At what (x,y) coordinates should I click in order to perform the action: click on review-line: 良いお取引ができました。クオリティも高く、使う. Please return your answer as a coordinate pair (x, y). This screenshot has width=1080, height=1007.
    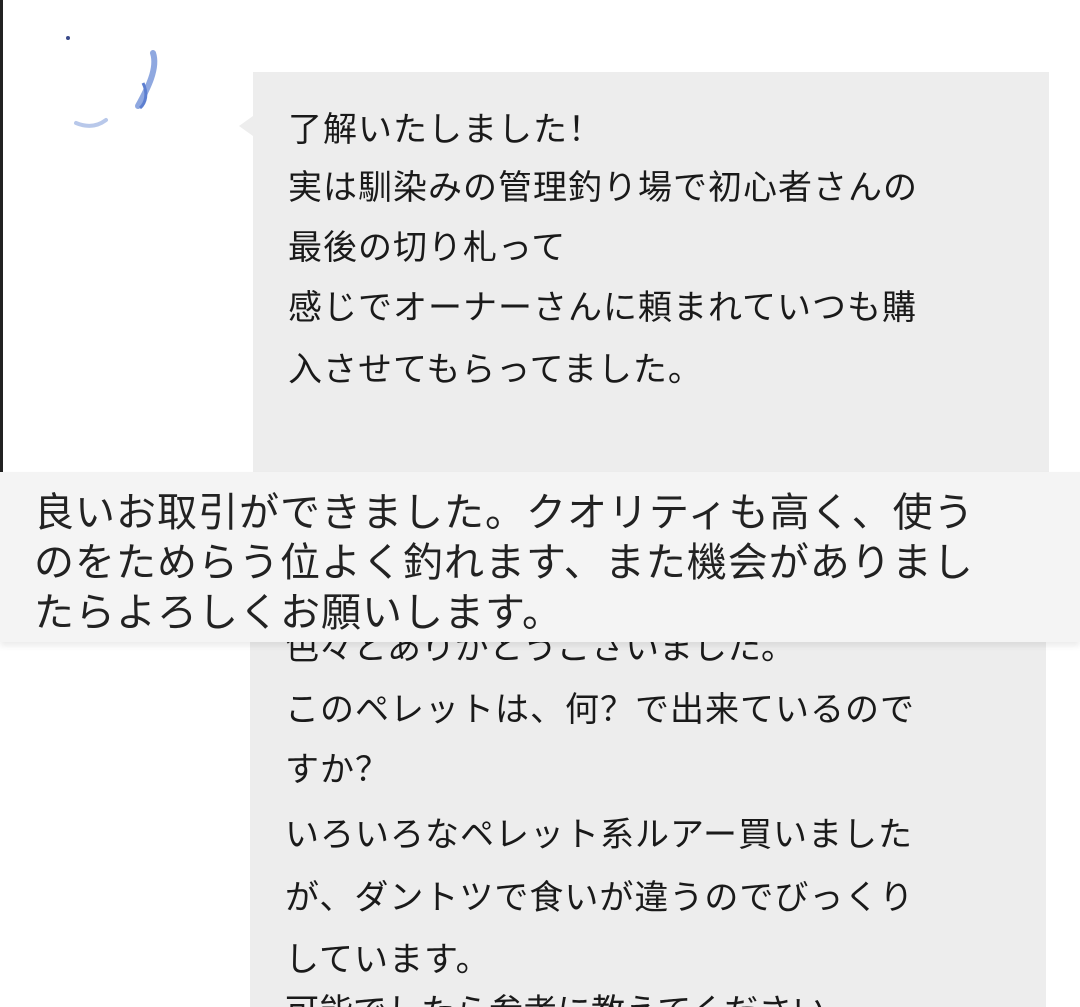
    Looking at the image, I should click on (504, 513).